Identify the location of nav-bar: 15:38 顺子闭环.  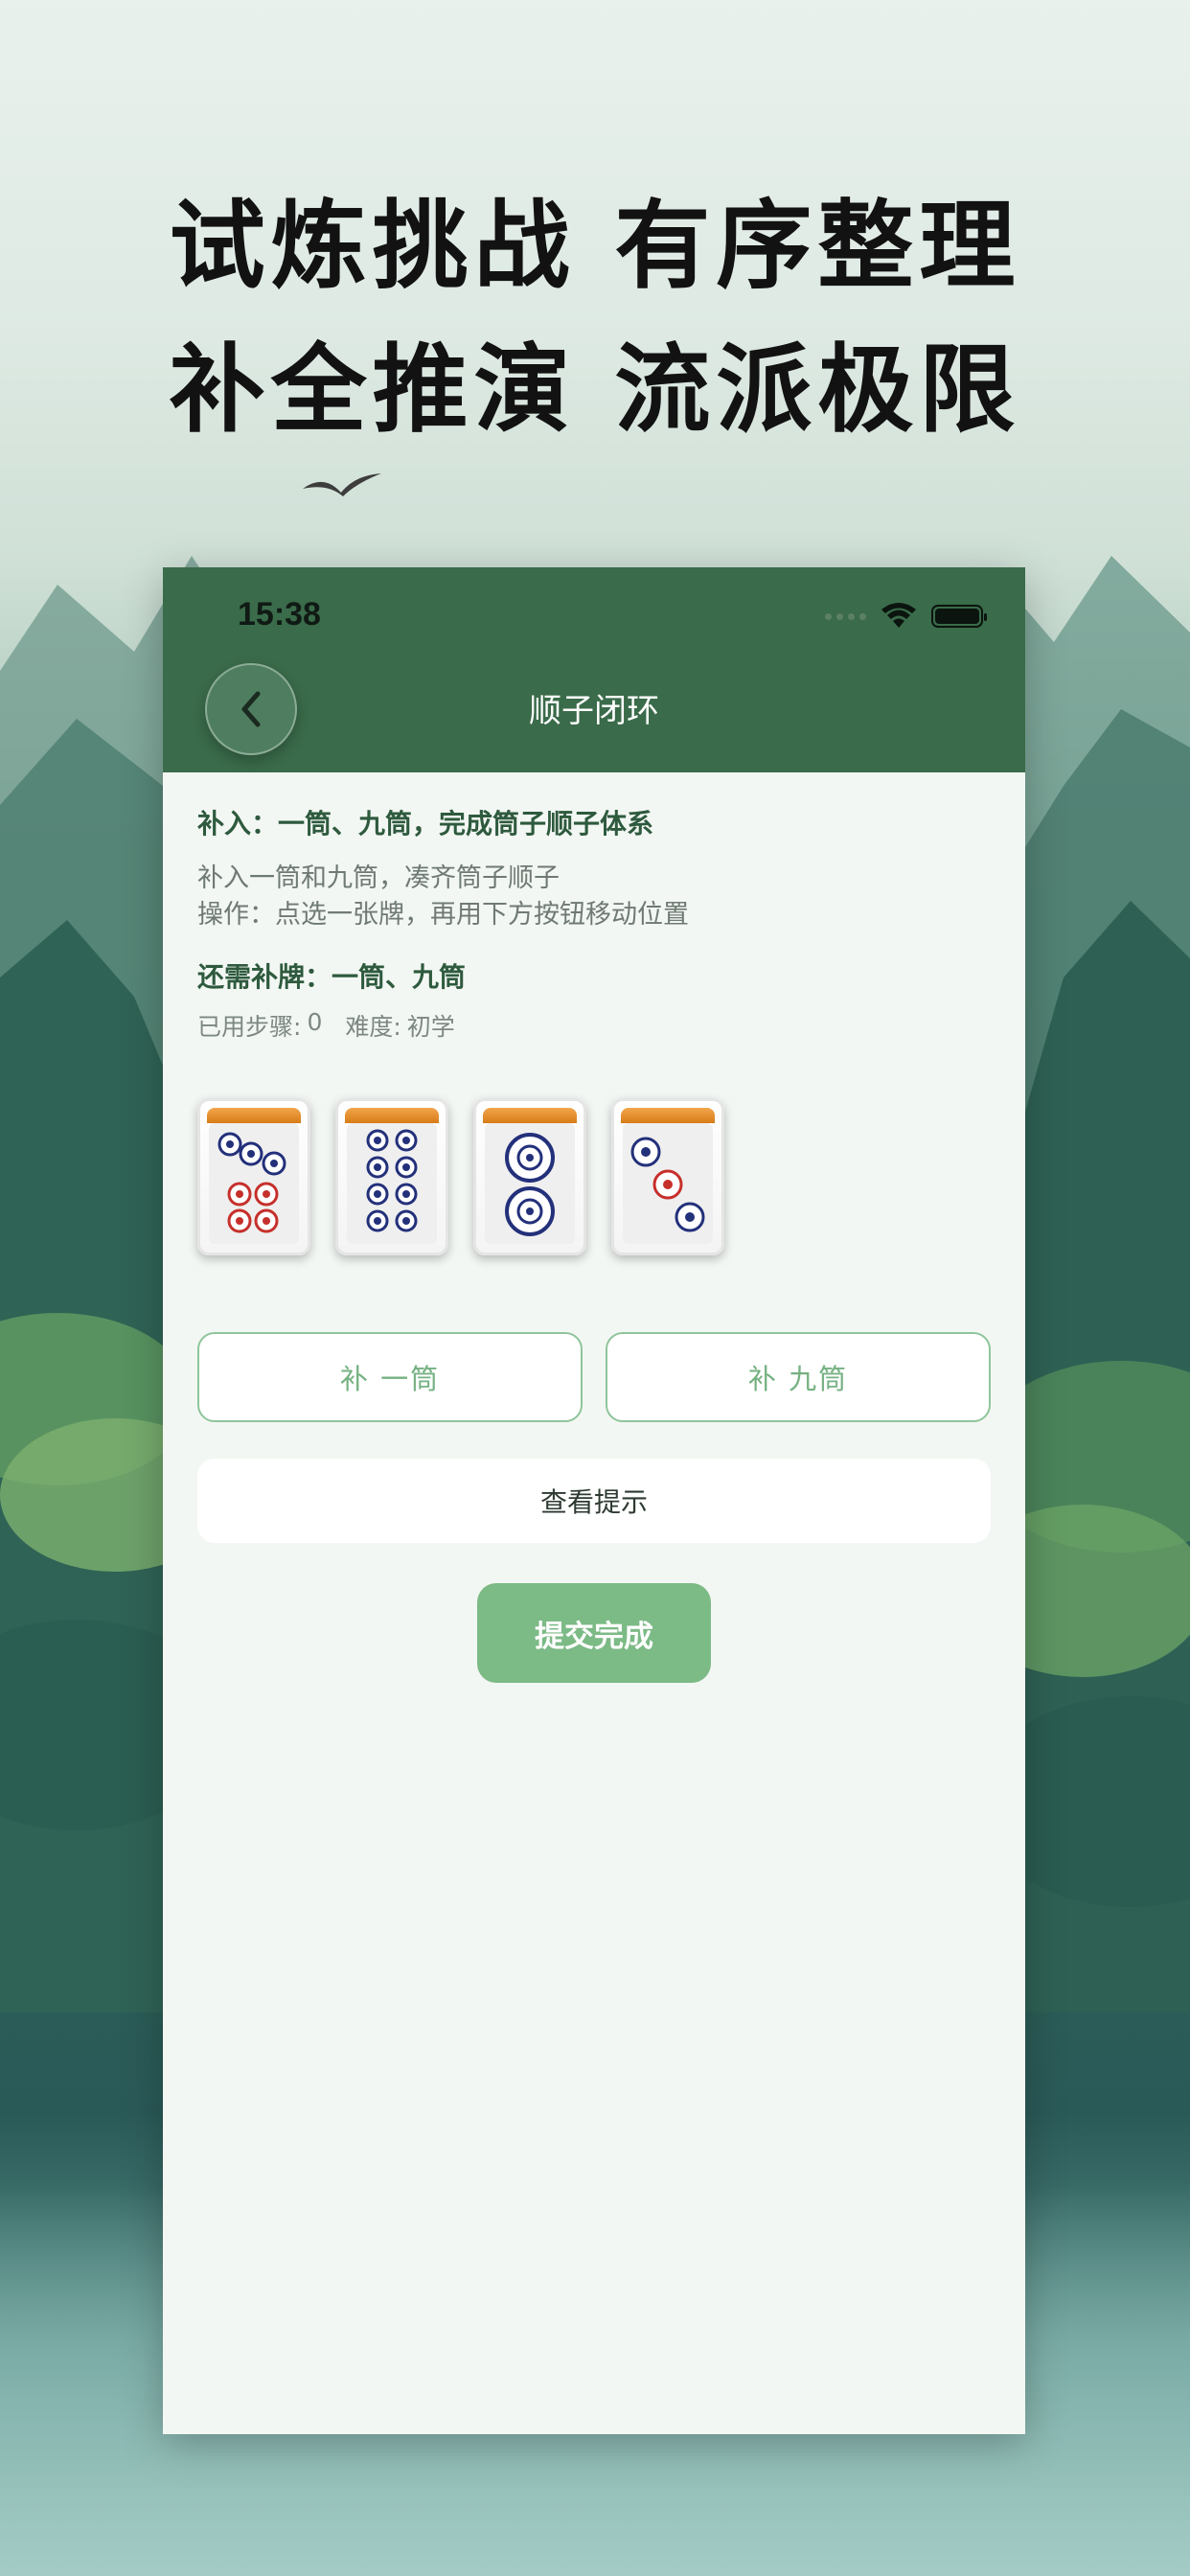
(594, 669).